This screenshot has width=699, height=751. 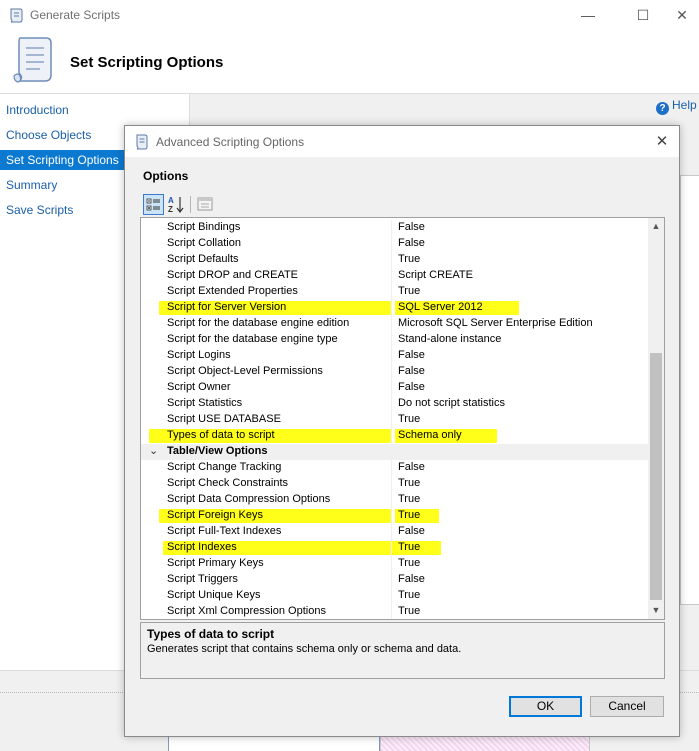 What do you see at coordinates (176, 204) in the screenshot?
I see `alphabetical-sort-icon: A Z` at bounding box center [176, 204].